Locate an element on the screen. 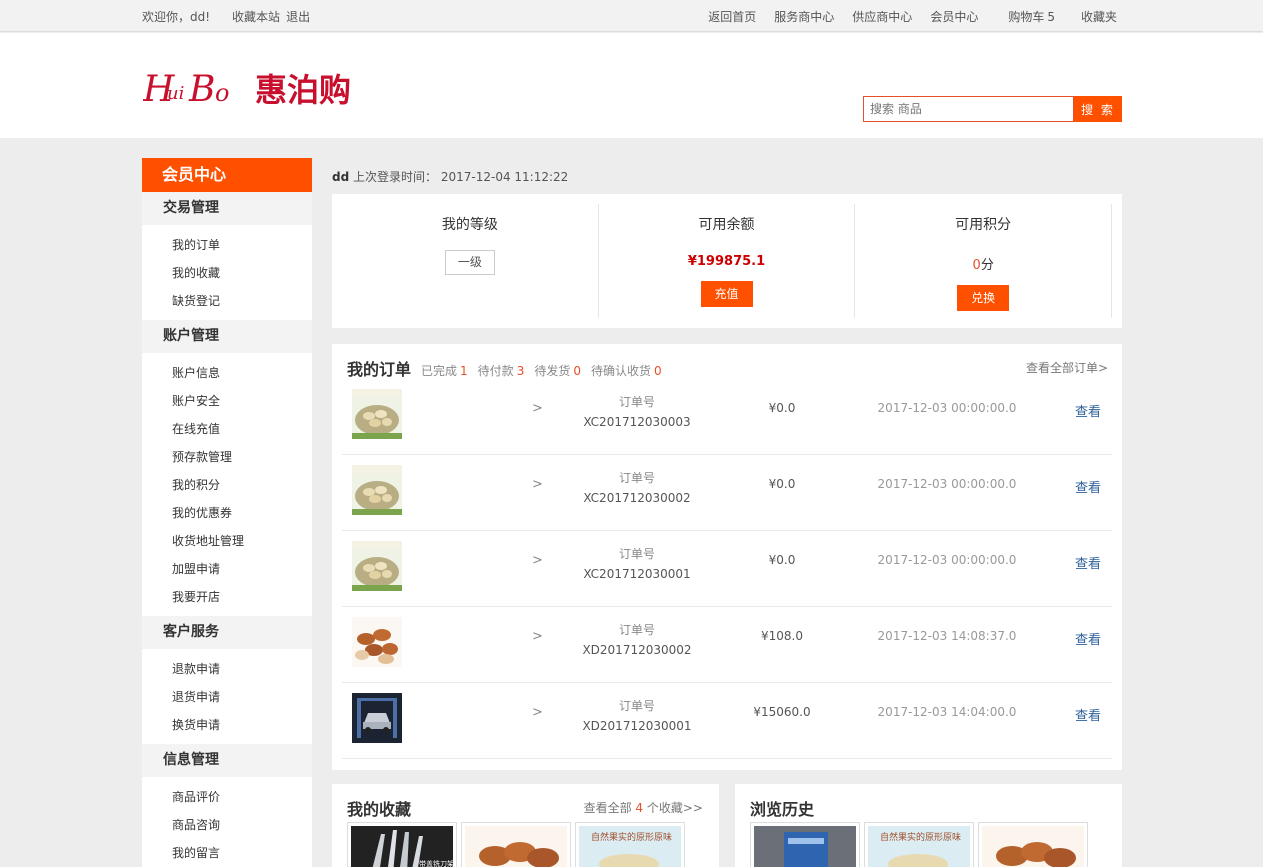  logout-link: 退出 is located at coordinates (298, 16).